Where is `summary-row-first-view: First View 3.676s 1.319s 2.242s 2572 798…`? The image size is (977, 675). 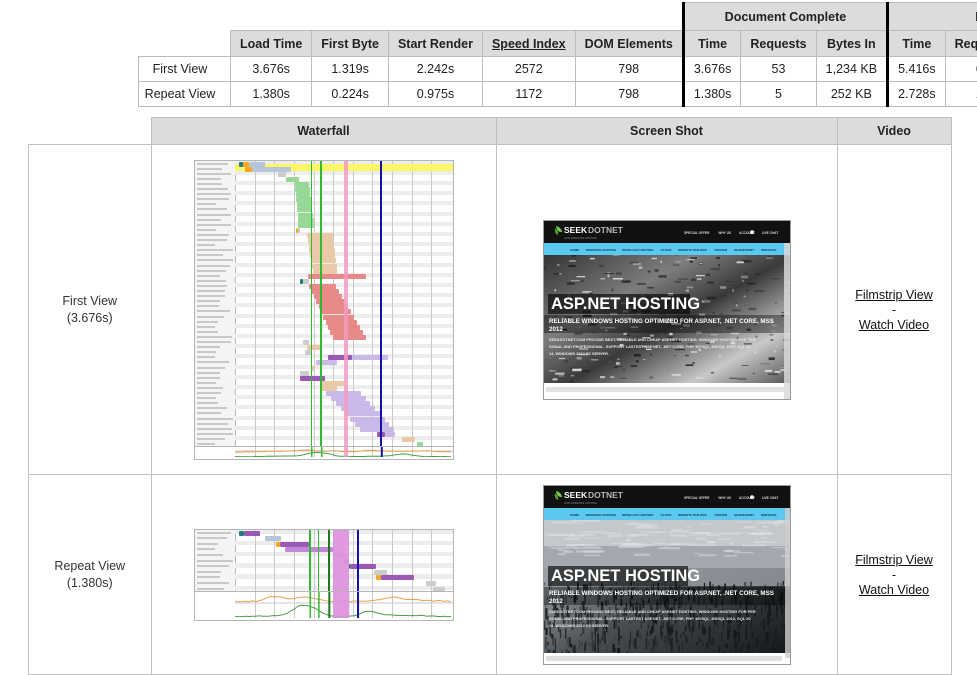 summary-row-first-view: First View 3.676s 1.319s 2.242s 2572 798… is located at coordinates (558, 69).